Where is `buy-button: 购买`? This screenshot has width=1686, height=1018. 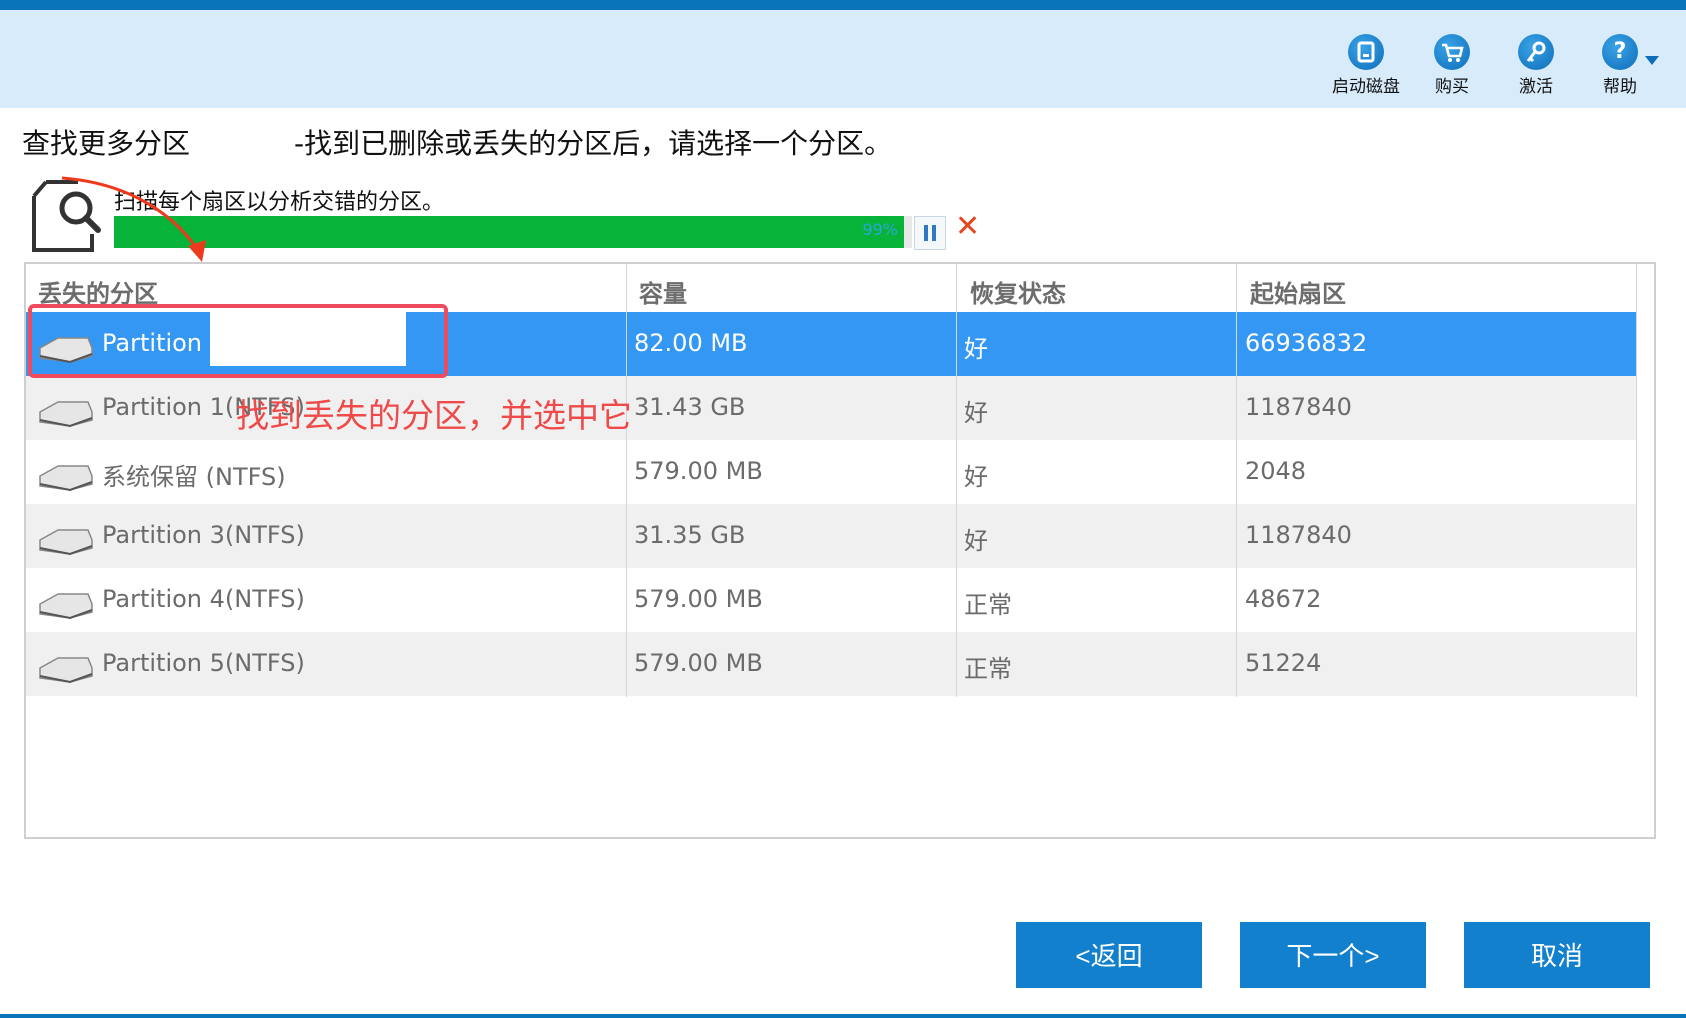 buy-button: 购买 is located at coordinates (1452, 65).